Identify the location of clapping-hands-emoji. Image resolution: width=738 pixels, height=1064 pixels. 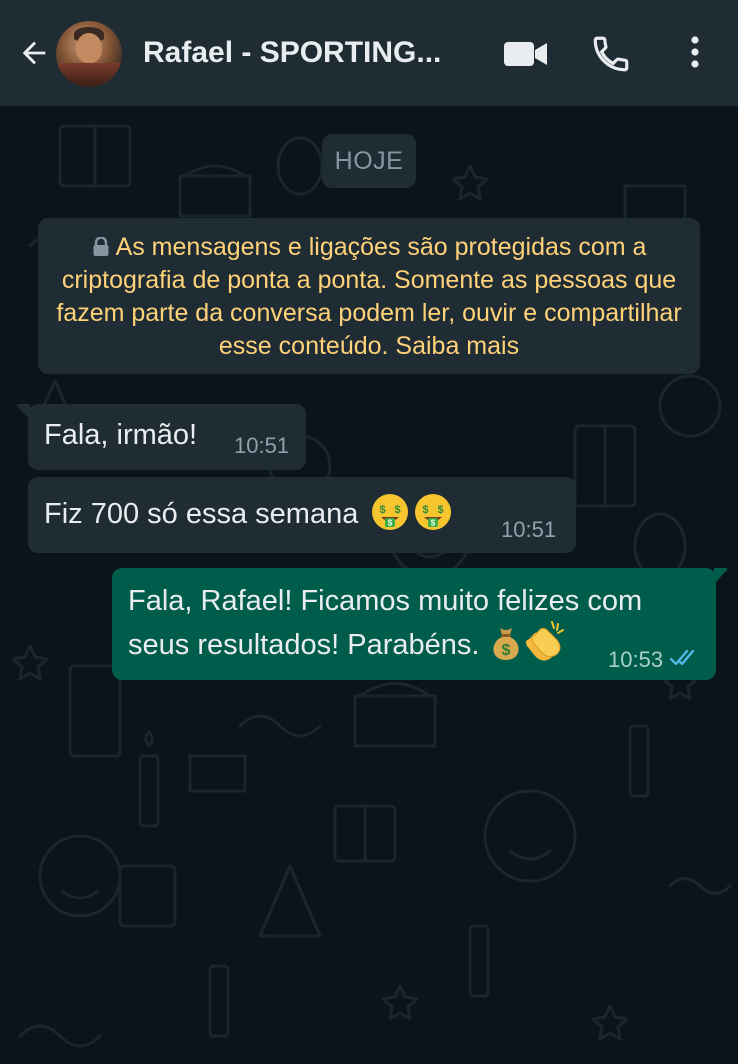
(544, 641).